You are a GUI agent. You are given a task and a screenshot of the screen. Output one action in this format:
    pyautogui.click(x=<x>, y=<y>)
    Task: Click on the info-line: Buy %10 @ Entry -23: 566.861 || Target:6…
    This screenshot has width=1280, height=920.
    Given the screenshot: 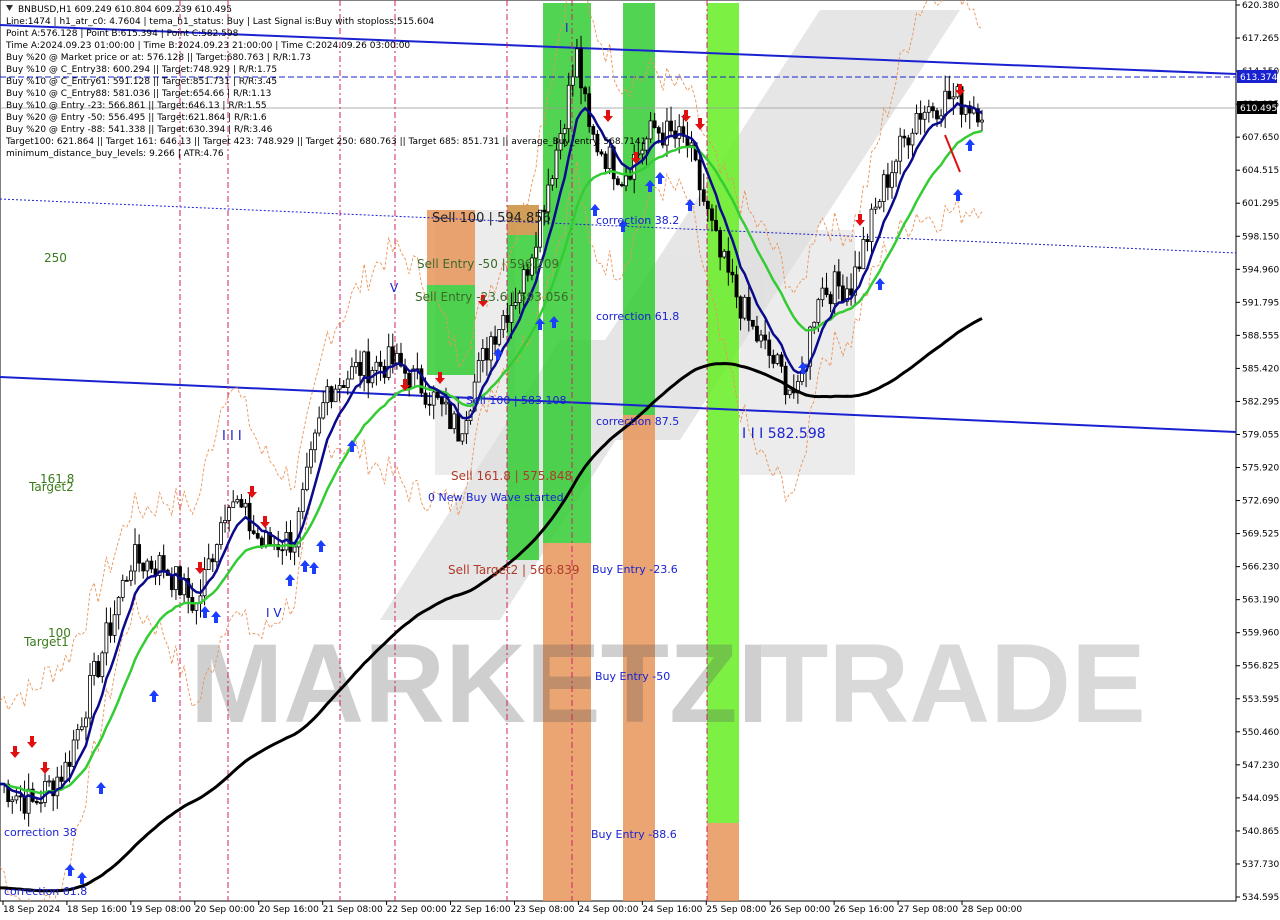 What is the action you would take?
    pyautogui.click(x=136, y=106)
    